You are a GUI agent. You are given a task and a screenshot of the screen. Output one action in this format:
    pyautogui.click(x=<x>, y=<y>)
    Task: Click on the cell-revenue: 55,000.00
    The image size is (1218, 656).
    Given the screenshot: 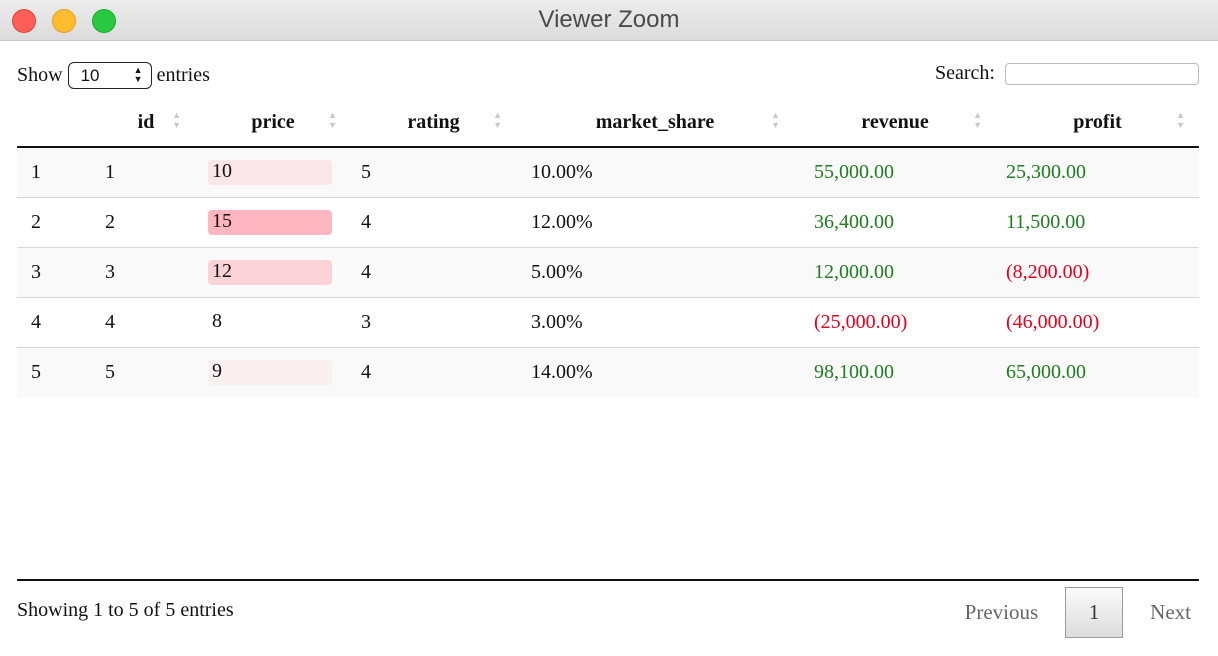 What is the action you would take?
    pyautogui.click(x=895, y=172)
    